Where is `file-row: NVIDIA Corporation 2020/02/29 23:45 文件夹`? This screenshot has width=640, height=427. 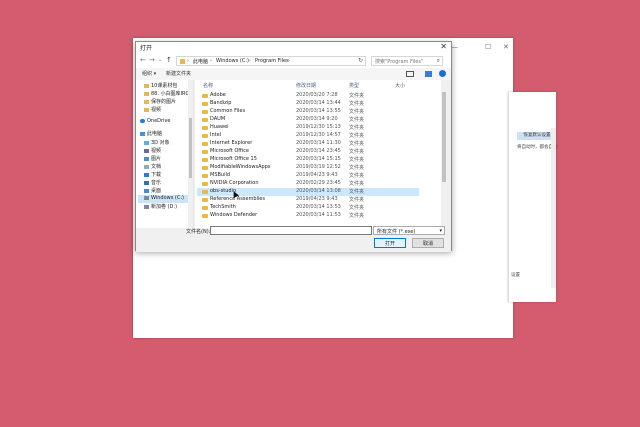 file-row: NVIDIA Corporation 2020/02/29 23:45 文件夹 is located at coordinates (308, 184).